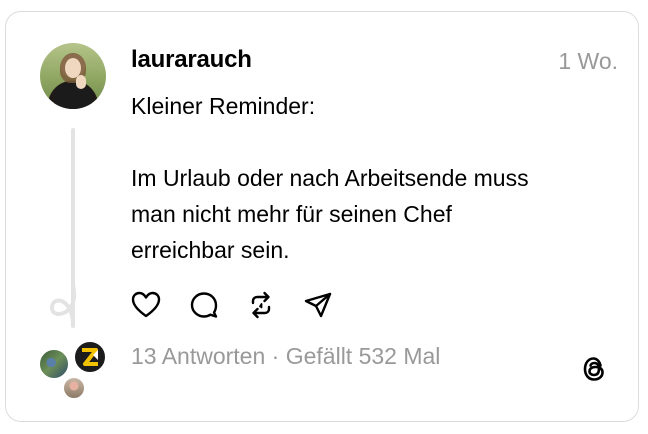 This screenshot has height=434, width=648. I want to click on engagement-stats: 13 Antworten · Gefällt 532 Mal, so click(285, 356).